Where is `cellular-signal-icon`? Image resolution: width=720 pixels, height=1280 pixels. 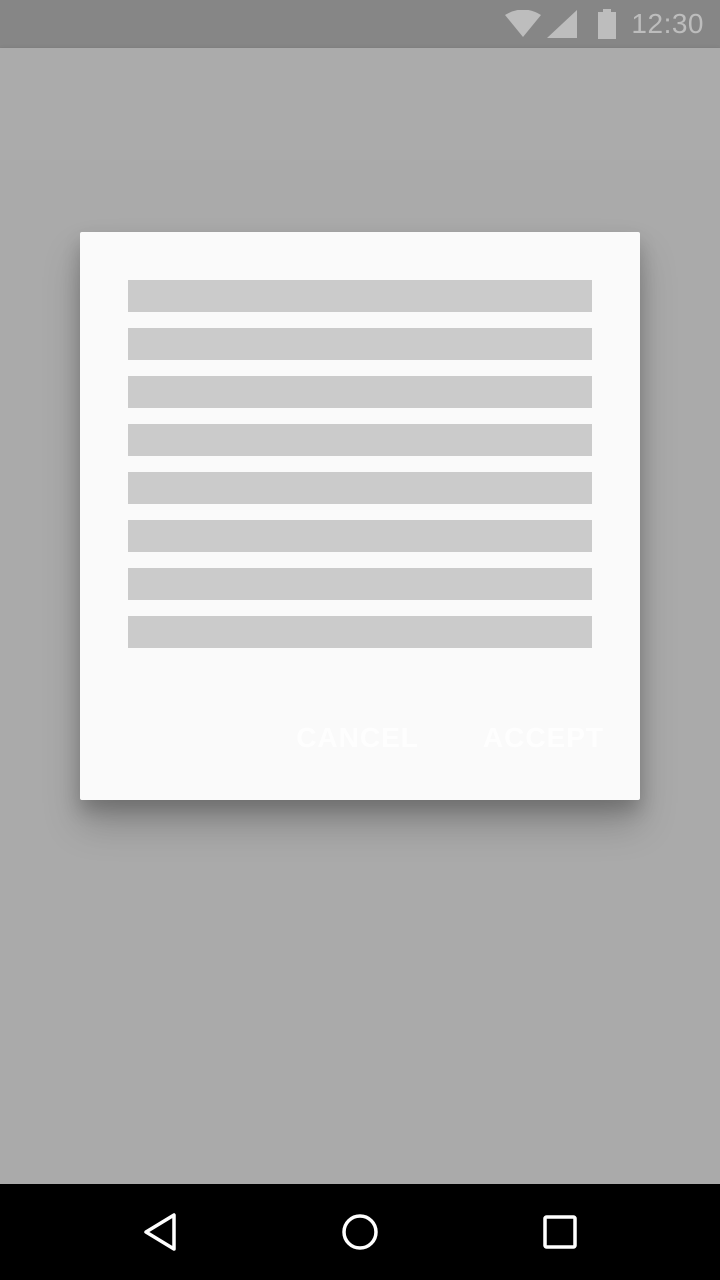
cellular-signal-icon is located at coordinates (562, 24).